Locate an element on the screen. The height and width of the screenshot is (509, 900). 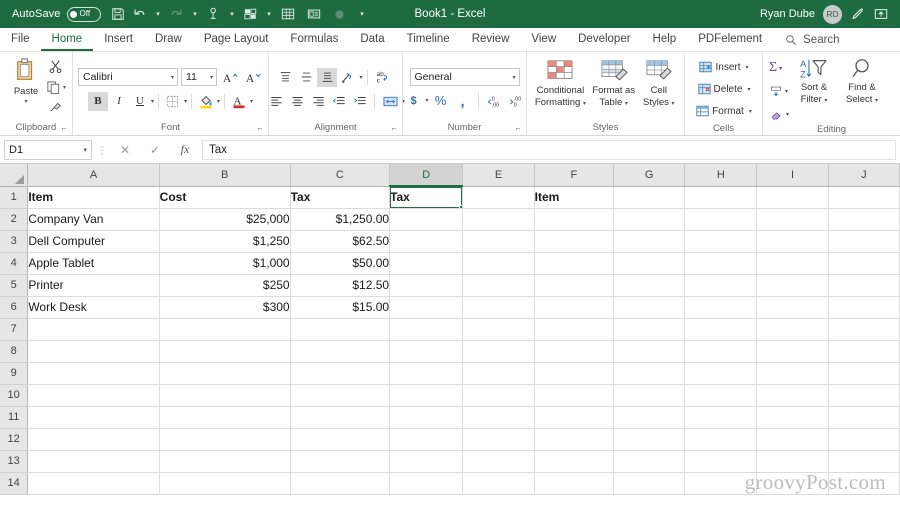
cell-D10 is located at coordinates (426, 395).